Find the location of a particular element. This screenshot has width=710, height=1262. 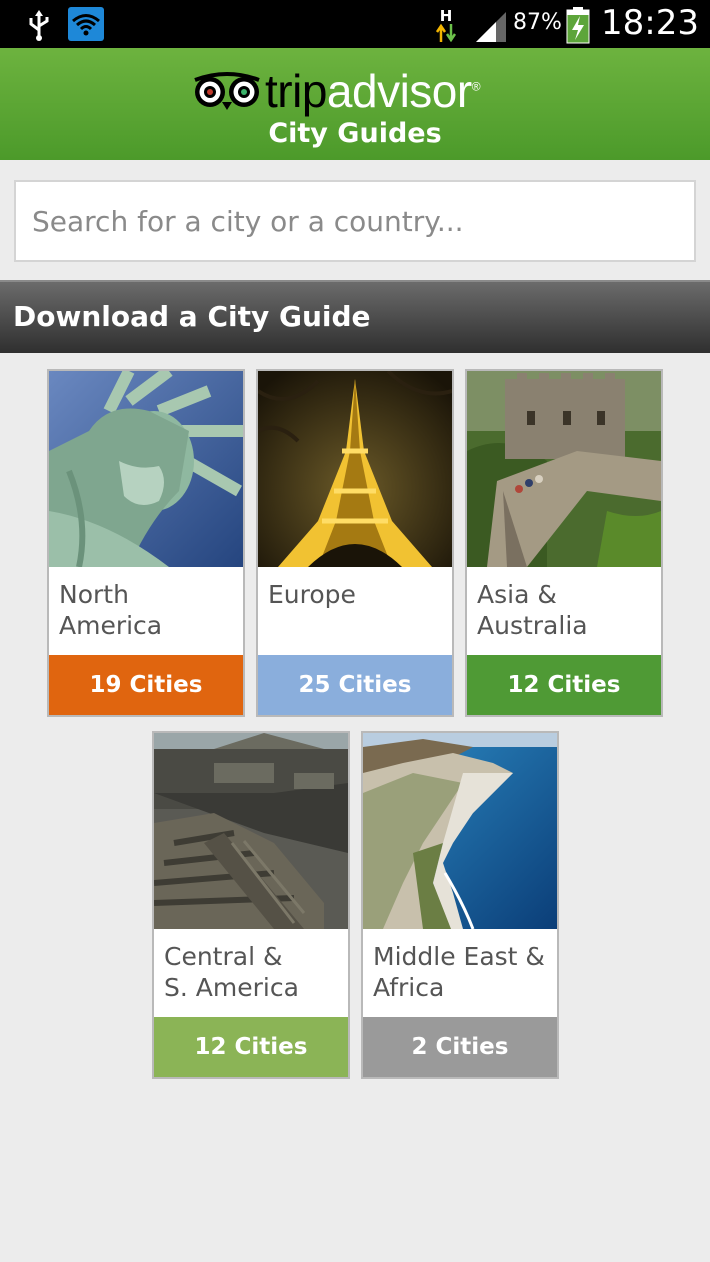

search-area is located at coordinates (355, 220).